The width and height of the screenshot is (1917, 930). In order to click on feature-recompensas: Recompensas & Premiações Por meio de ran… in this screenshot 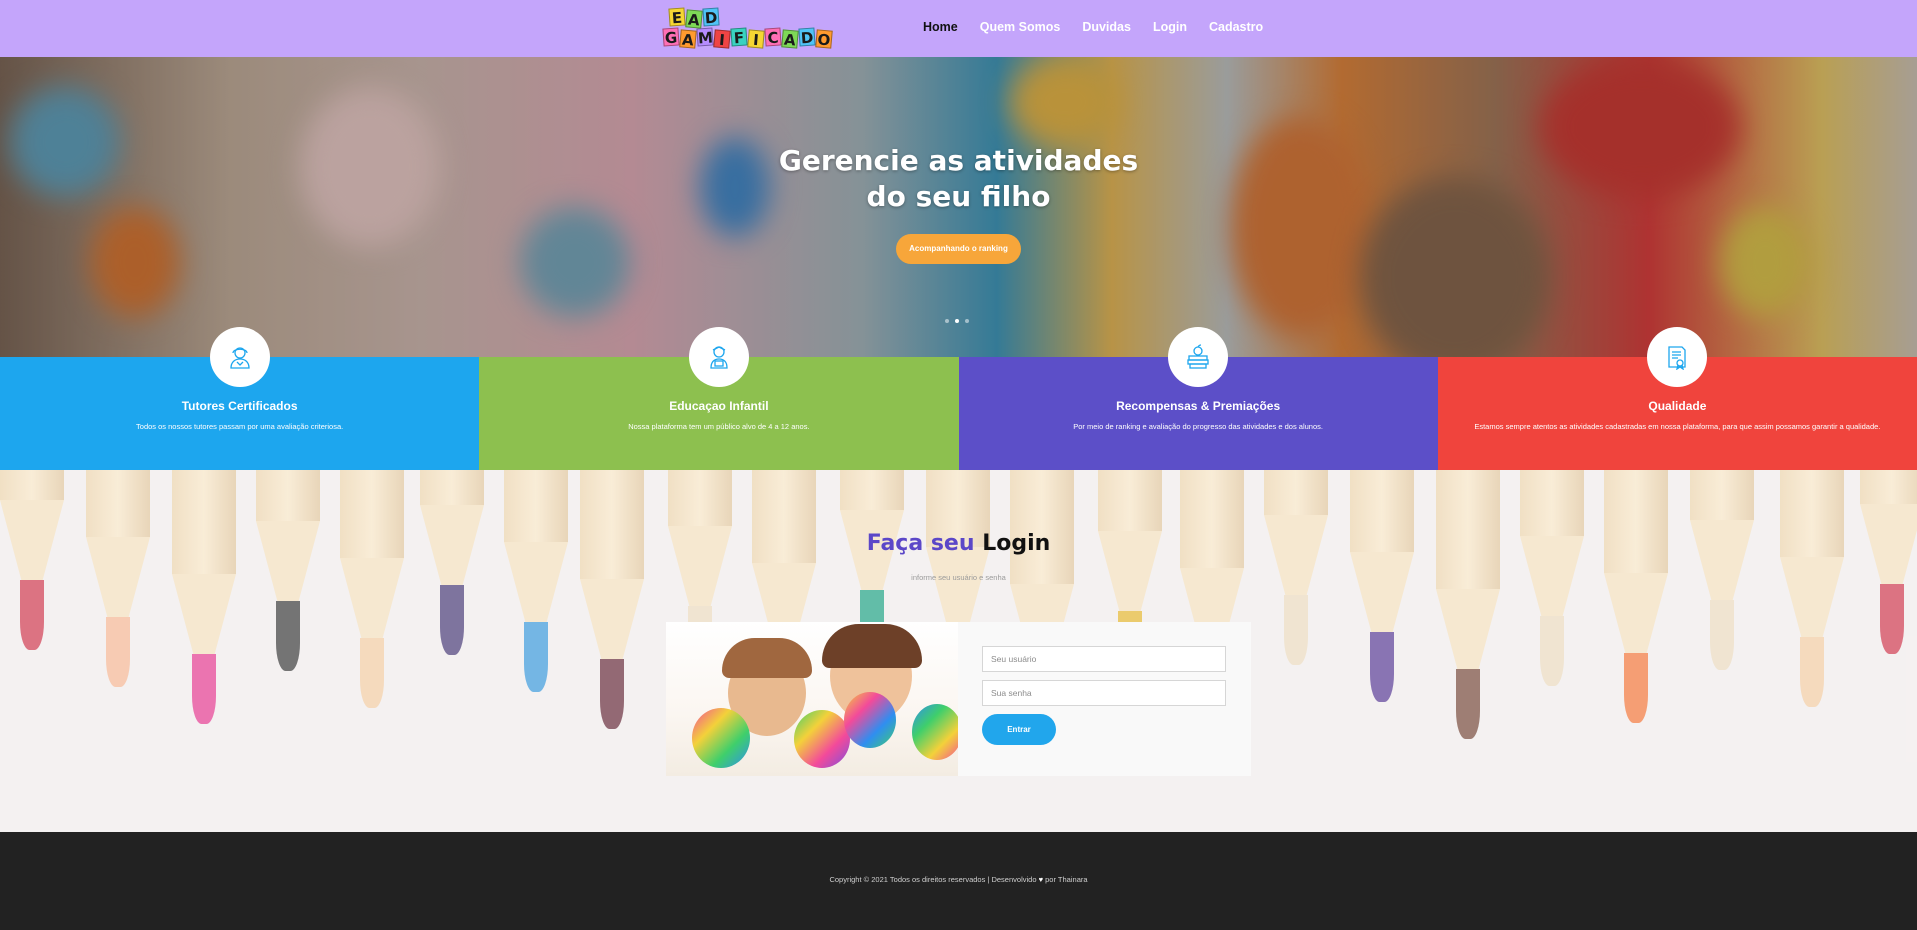, I will do `click(1198, 398)`.